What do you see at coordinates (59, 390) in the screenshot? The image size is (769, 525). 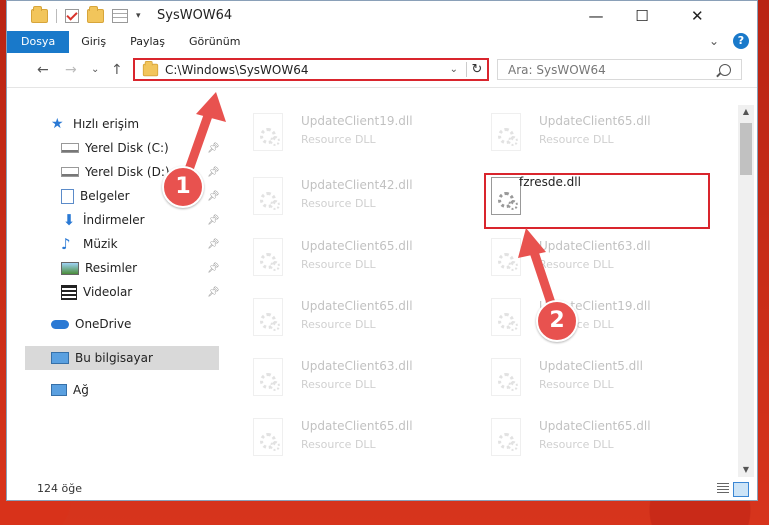 I see `network-icon` at bounding box center [59, 390].